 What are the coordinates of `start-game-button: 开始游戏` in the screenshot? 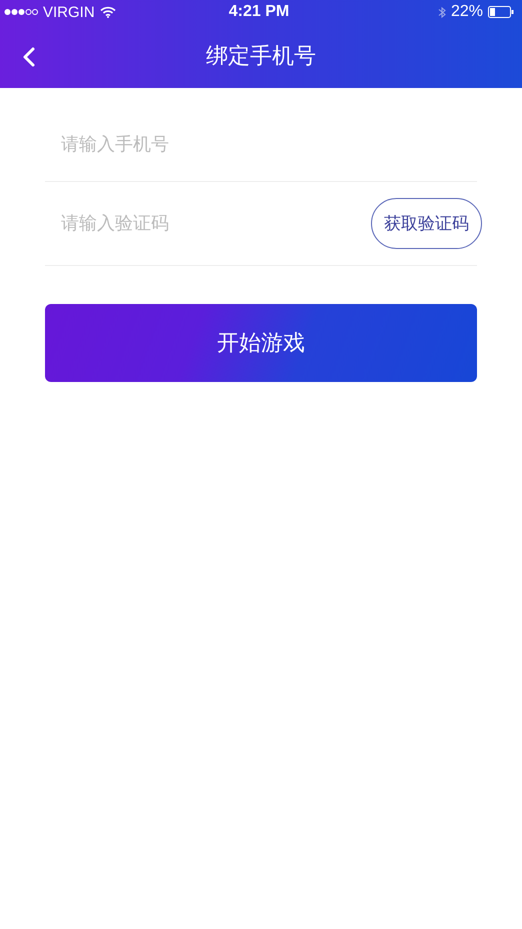 It's located at (261, 343).